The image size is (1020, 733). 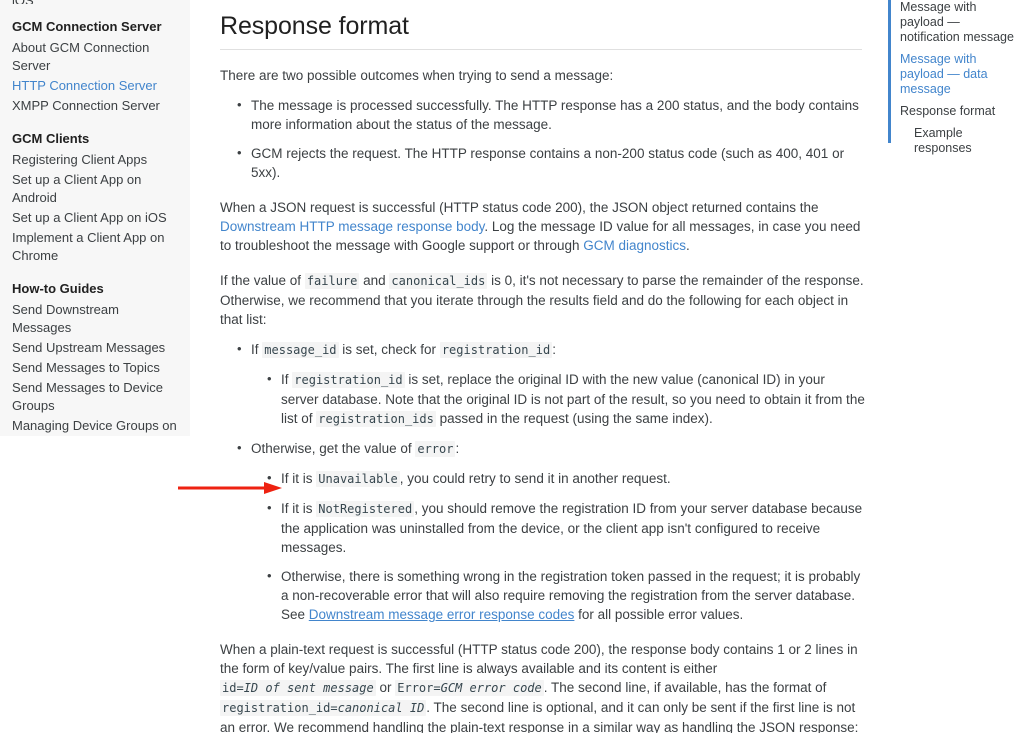 What do you see at coordinates (374, 280) in the screenshot?
I see `text-run: and` at bounding box center [374, 280].